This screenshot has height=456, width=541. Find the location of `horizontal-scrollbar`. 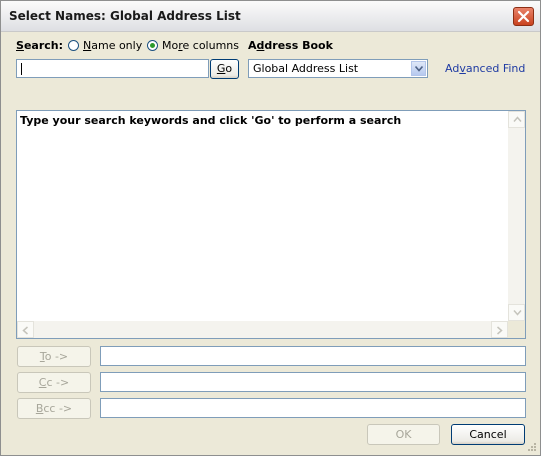

horizontal-scrollbar is located at coordinates (262, 329).